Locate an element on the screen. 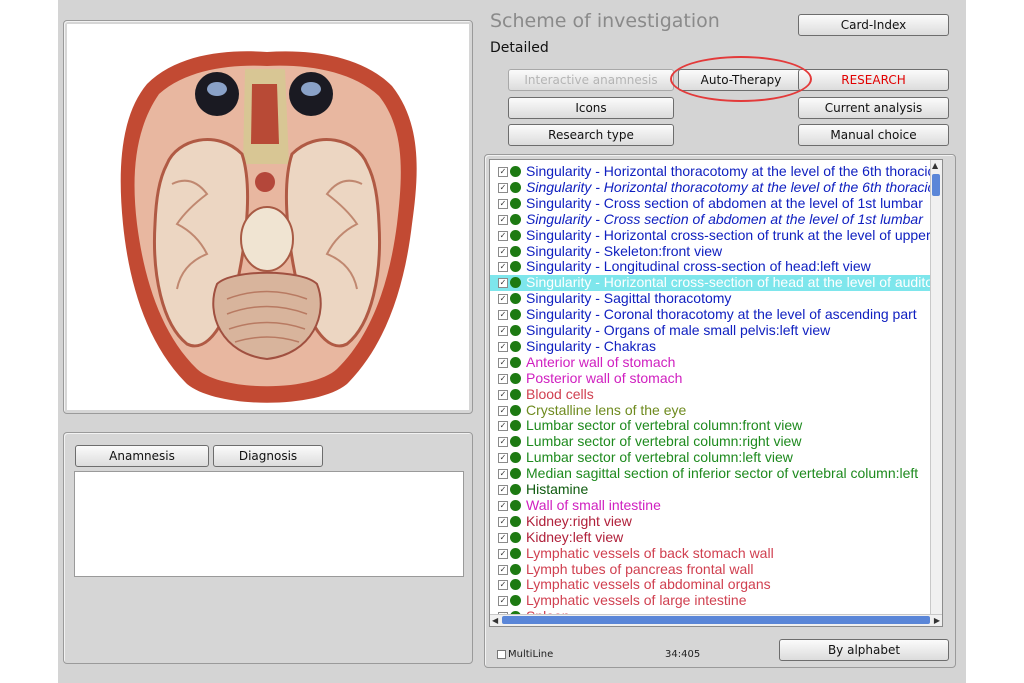 The width and height of the screenshot is (1024, 683). item-counter: 34:405 is located at coordinates (683, 654).